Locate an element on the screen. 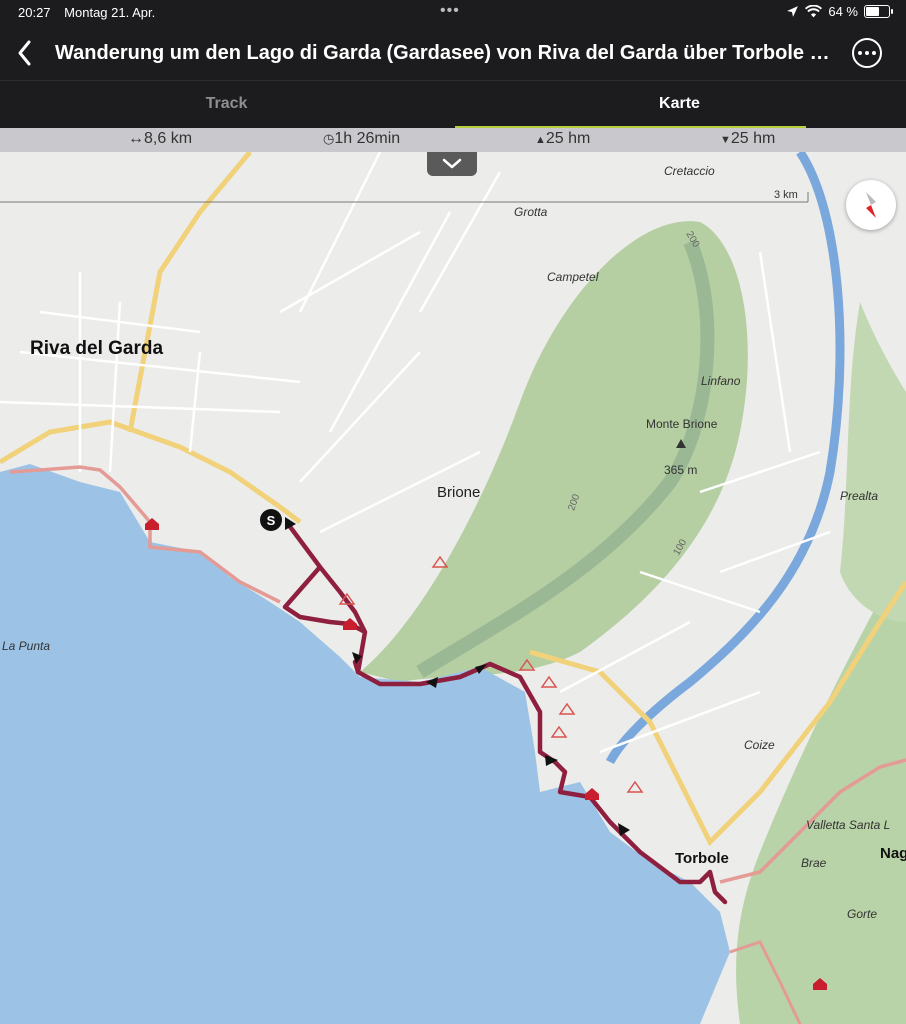 The image size is (906, 1024). stat-descent: ▼25 hm is located at coordinates (747, 139).